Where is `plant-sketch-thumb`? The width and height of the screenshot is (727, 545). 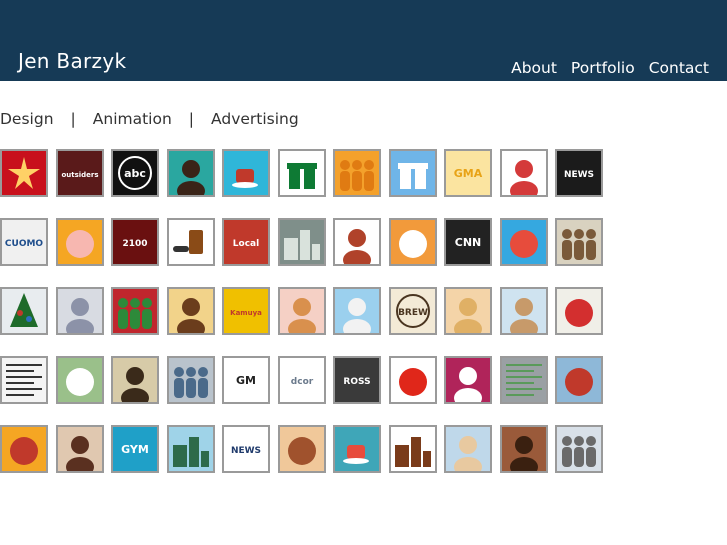 plant-sketch-thumb is located at coordinates (80, 380).